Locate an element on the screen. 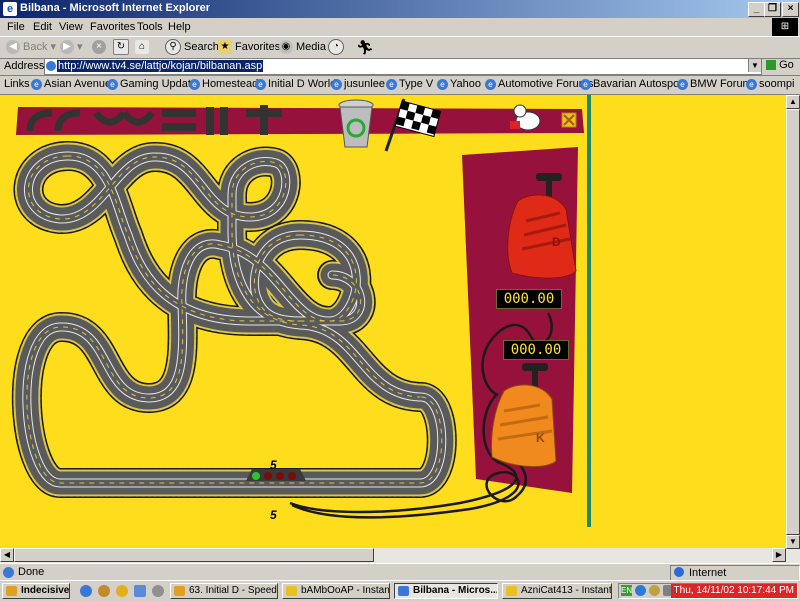  link-yahoo: e Yahoo is located at coordinates (459, 84).